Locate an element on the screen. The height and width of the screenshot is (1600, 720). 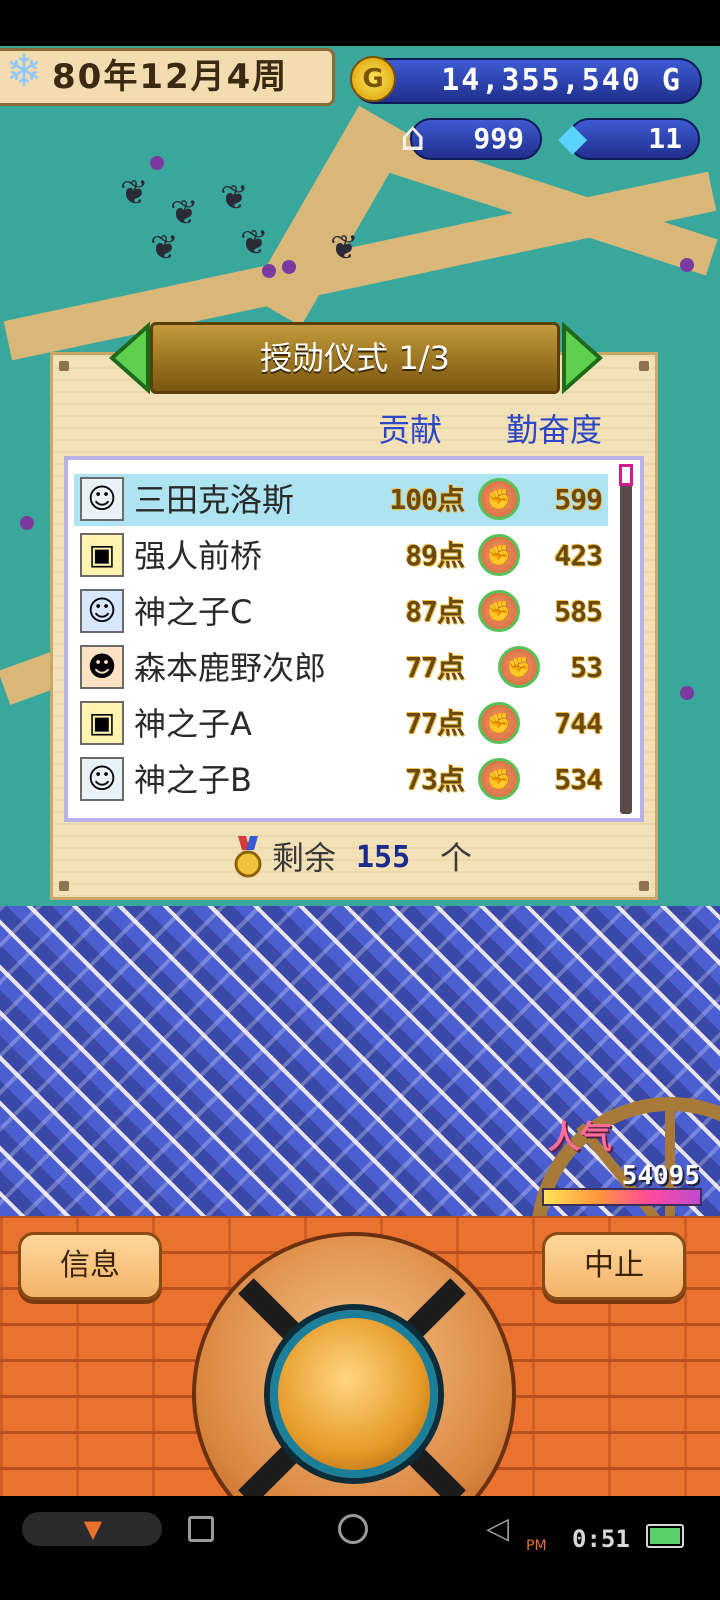
contribution-points: 89点 is located at coordinates (435, 555).